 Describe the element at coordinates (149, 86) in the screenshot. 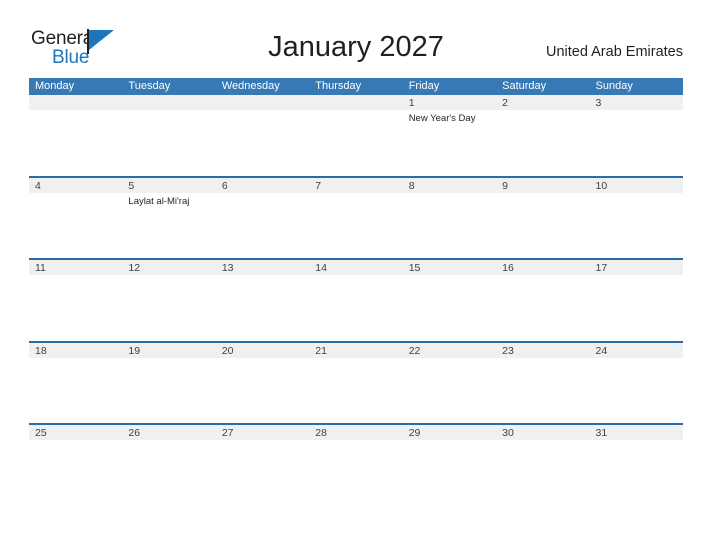

I see `weekday-header-tuesday: Tuesday` at that location.